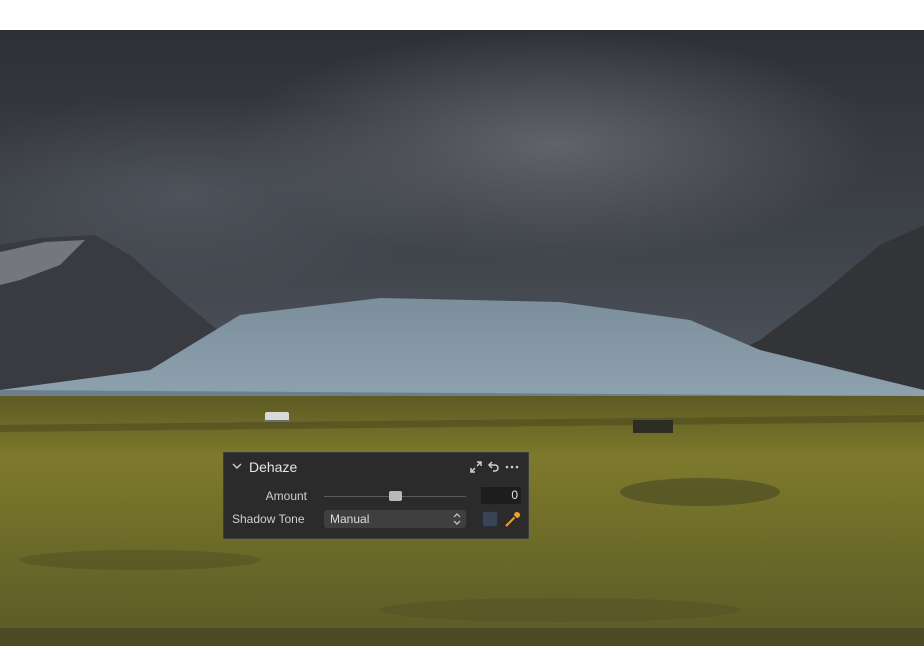 The image size is (924, 666). What do you see at coordinates (476, 467) in the screenshot?
I see `expand-icon` at bounding box center [476, 467].